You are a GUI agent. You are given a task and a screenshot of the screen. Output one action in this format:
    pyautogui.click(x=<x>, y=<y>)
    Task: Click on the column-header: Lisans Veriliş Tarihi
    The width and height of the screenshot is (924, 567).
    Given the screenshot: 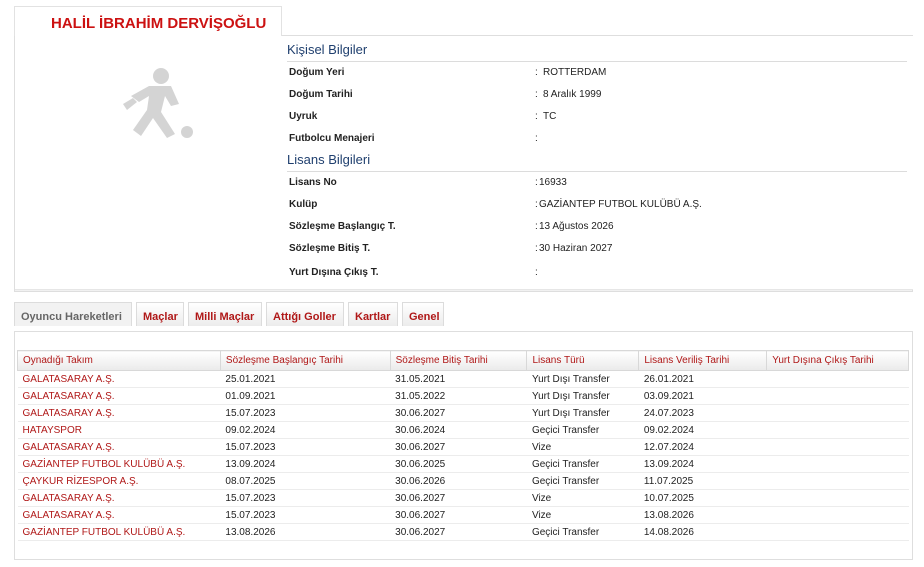 What is the action you would take?
    pyautogui.click(x=703, y=360)
    